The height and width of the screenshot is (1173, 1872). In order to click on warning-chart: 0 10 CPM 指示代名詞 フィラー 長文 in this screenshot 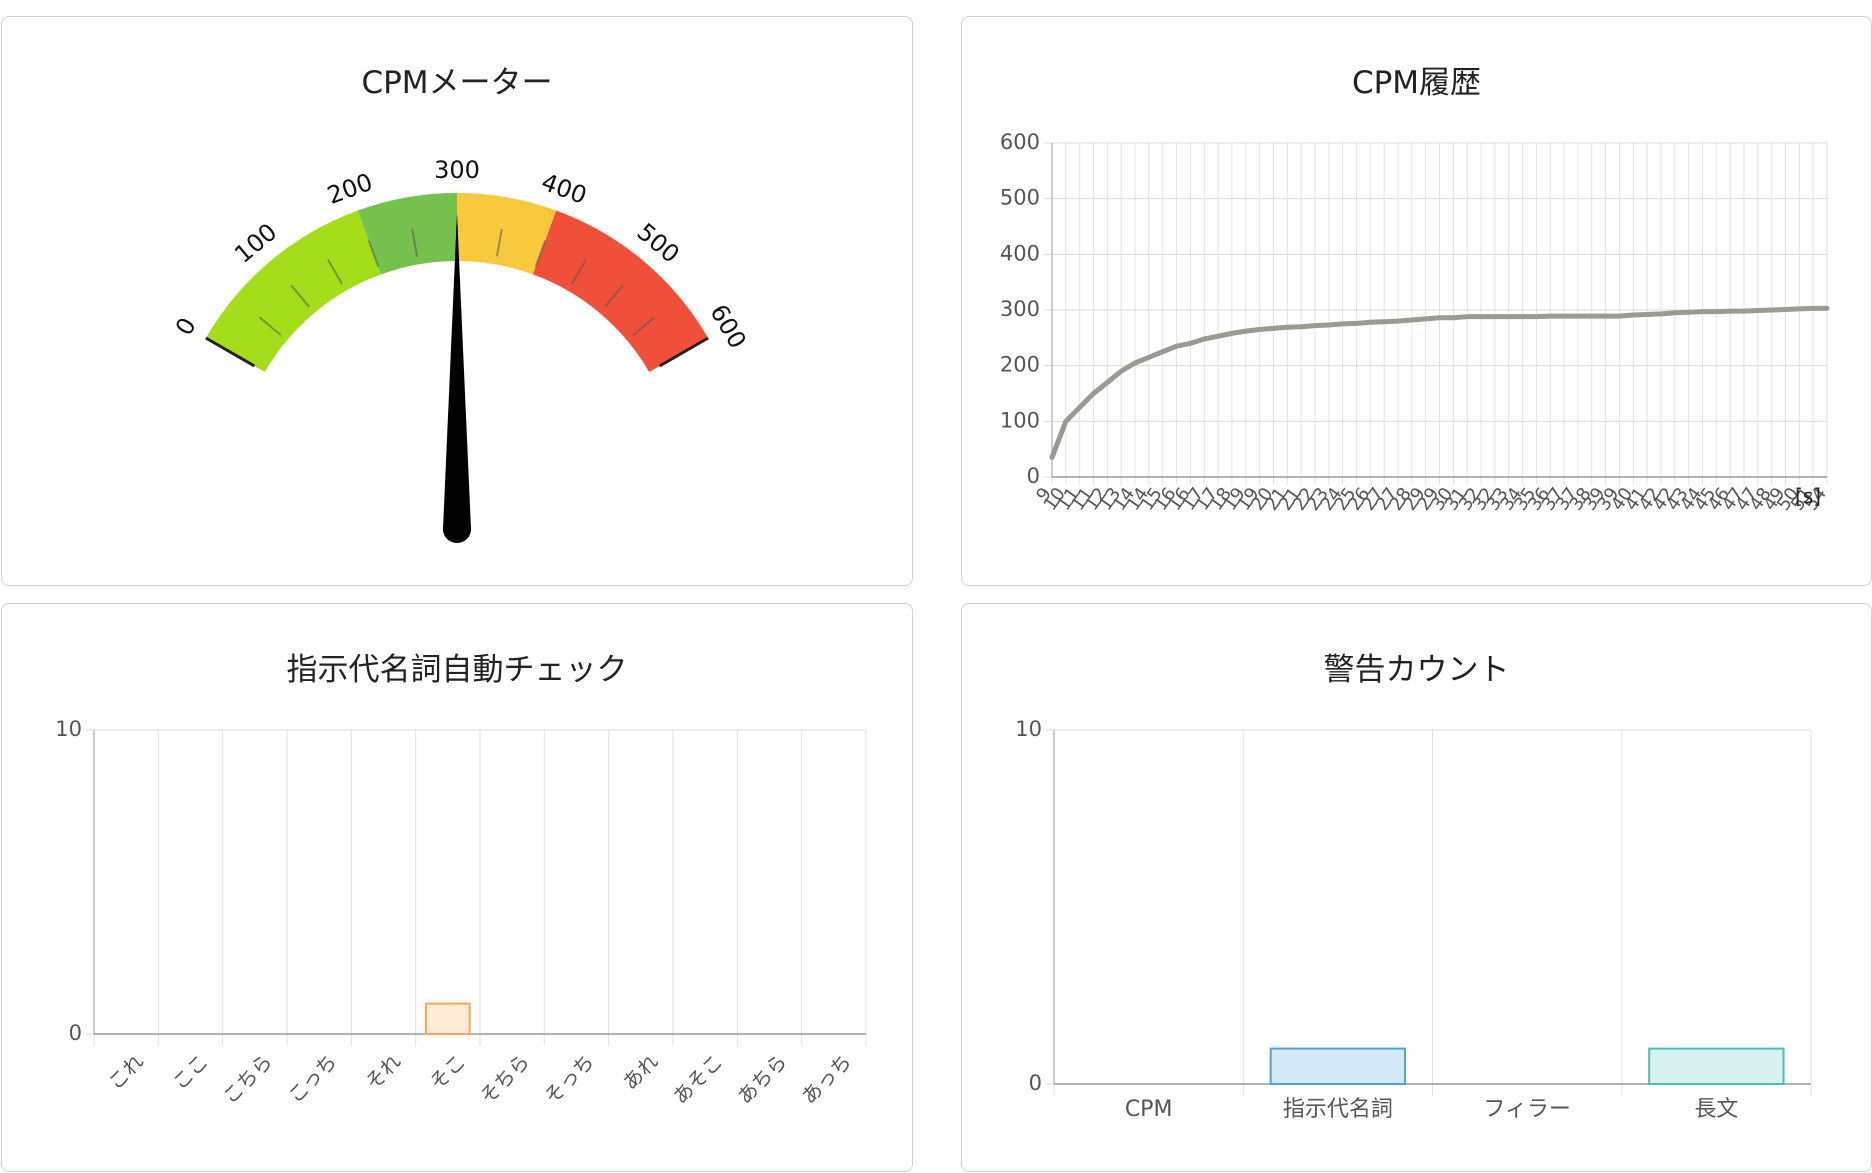, I will do `click(1413, 919)`.